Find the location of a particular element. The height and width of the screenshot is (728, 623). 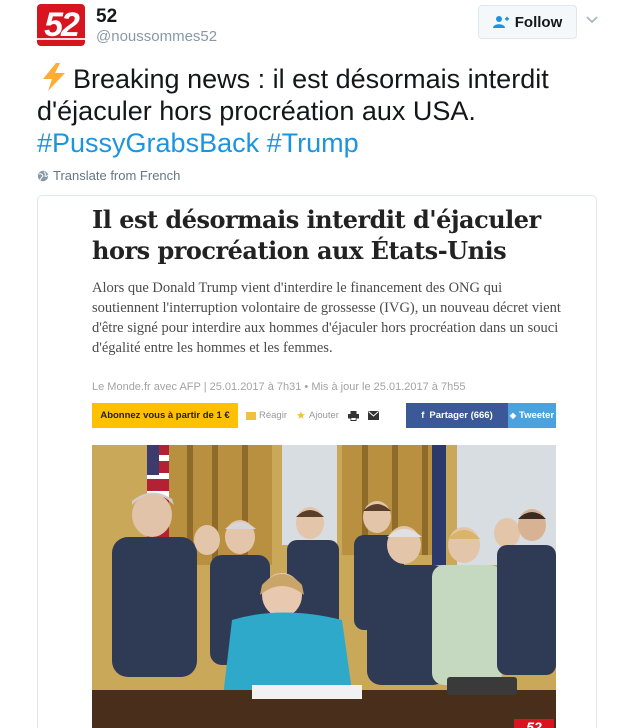

tweet-share-button: ◆ Tweeter is located at coordinates (532, 415).